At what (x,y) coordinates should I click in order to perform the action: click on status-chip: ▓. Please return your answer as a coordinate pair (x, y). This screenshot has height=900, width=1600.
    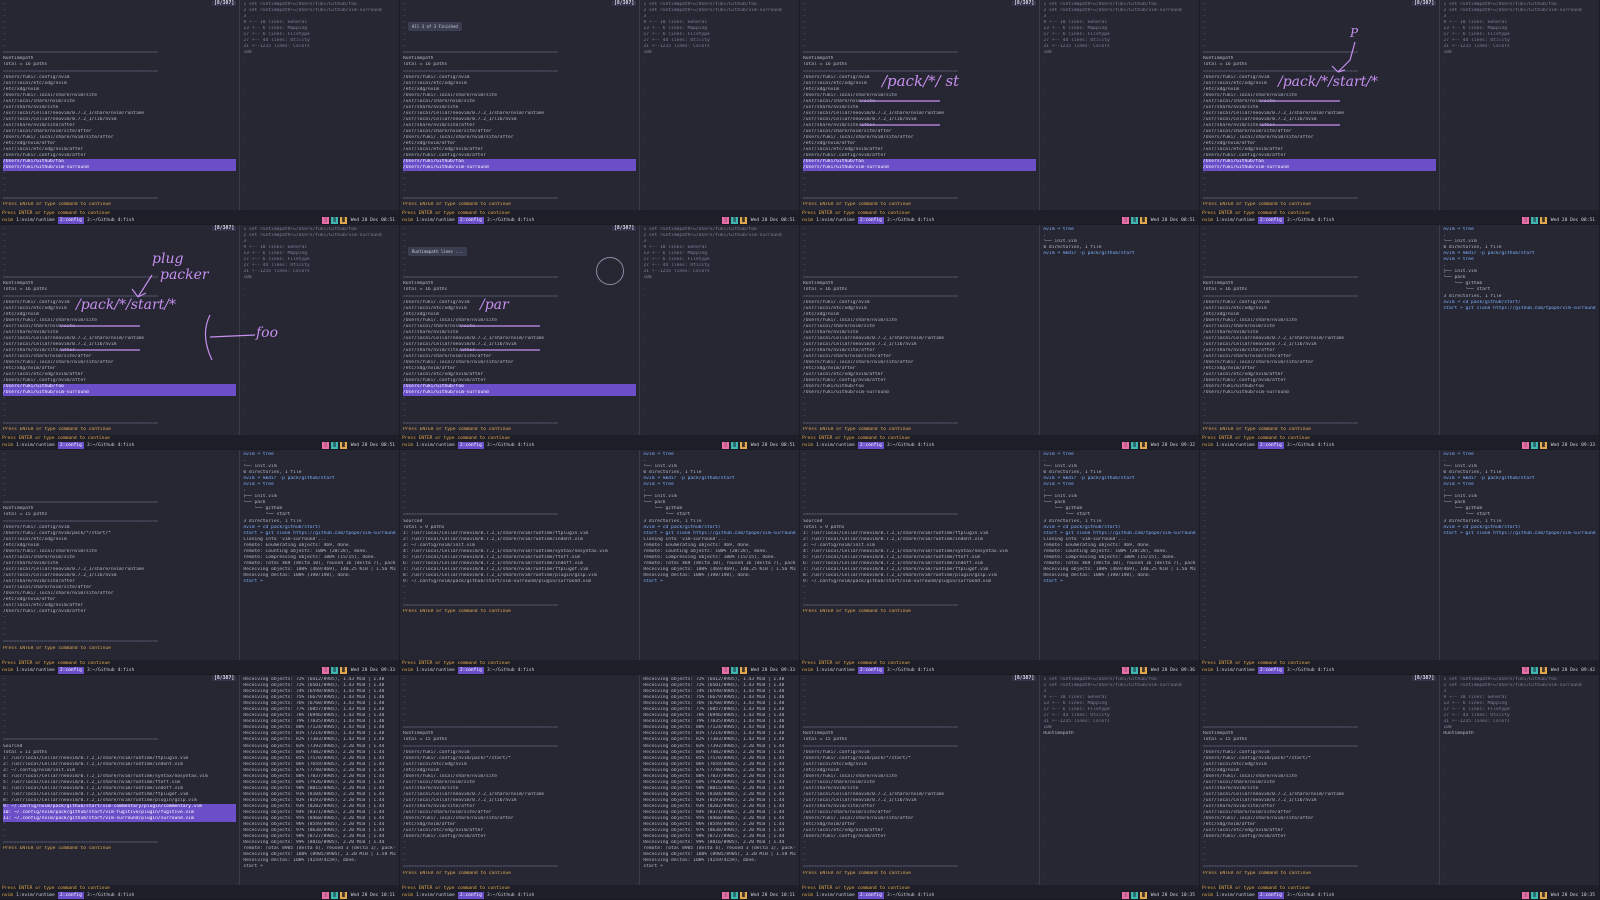
    Looking at the image, I should click on (1543, 670).